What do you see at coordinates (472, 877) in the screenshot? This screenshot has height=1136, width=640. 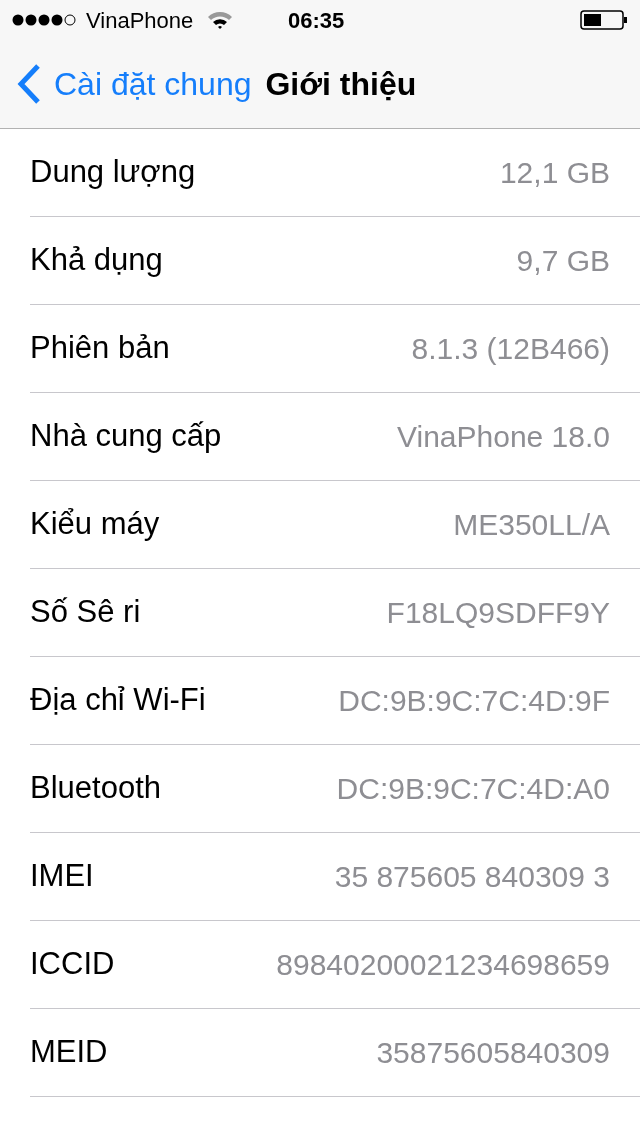 I see `row-value: 35 875605 840309 3` at bounding box center [472, 877].